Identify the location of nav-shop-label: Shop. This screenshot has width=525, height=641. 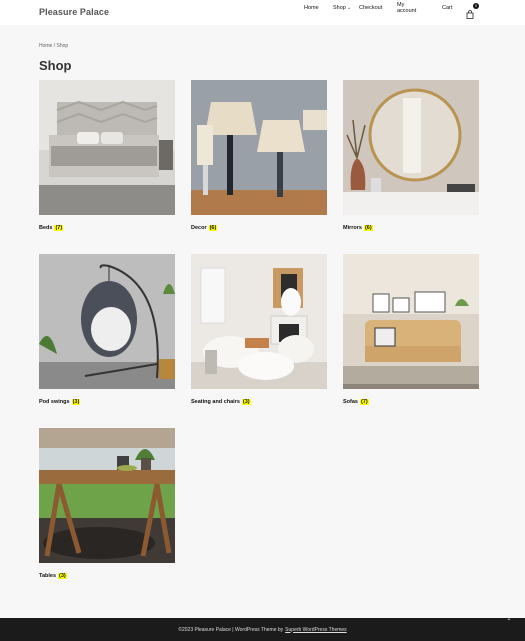
(339, 8).